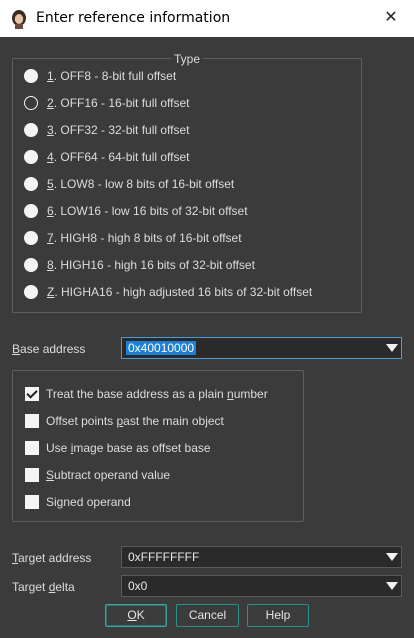 This screenshot has height=638, width=414. Describe the element at coordinates (52, 558) in the screenshot. I see `target-address-label: Target address` at that location.